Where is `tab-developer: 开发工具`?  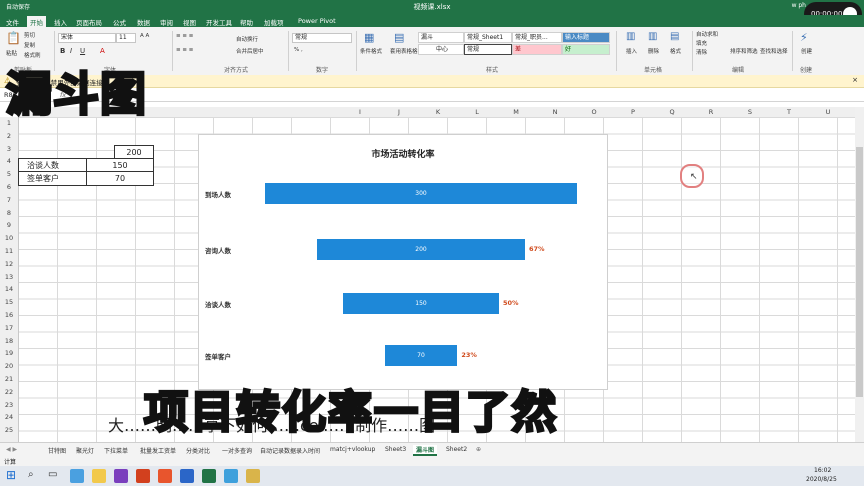
tab-developer: 开发工具 is located at coordinates (219, 22).